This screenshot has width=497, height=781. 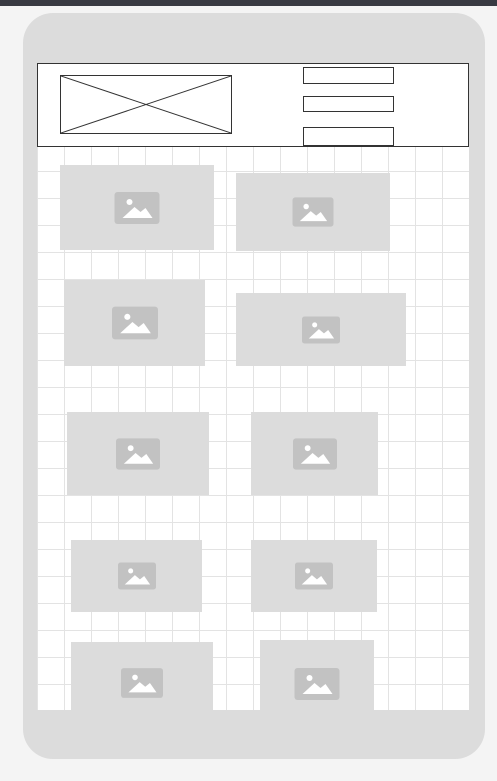 What do you see at coordinates (248, 3) in the screenshot?
I see `top-strip` at bounding box center [248, 3].